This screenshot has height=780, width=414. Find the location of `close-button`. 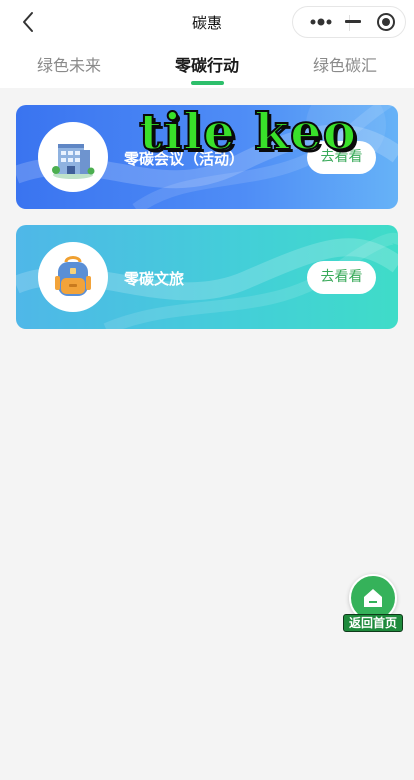

close-button is located at coordinates (386, 22).